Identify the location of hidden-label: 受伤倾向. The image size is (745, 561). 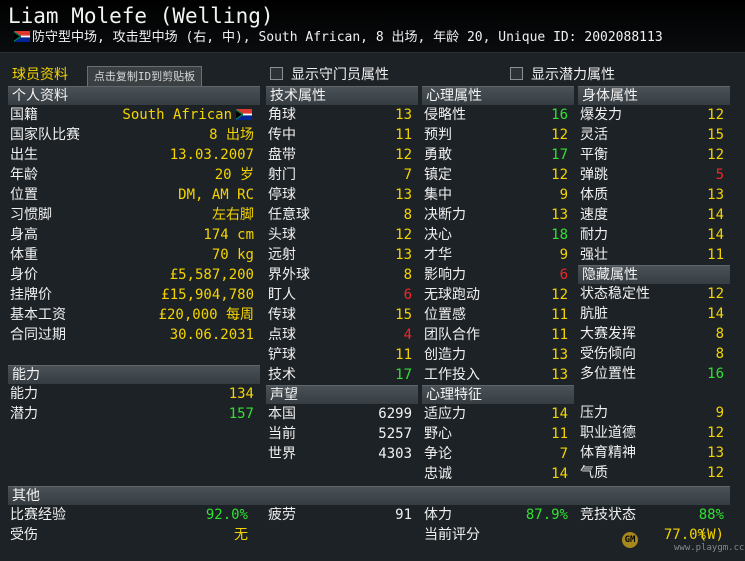
(608, 354).